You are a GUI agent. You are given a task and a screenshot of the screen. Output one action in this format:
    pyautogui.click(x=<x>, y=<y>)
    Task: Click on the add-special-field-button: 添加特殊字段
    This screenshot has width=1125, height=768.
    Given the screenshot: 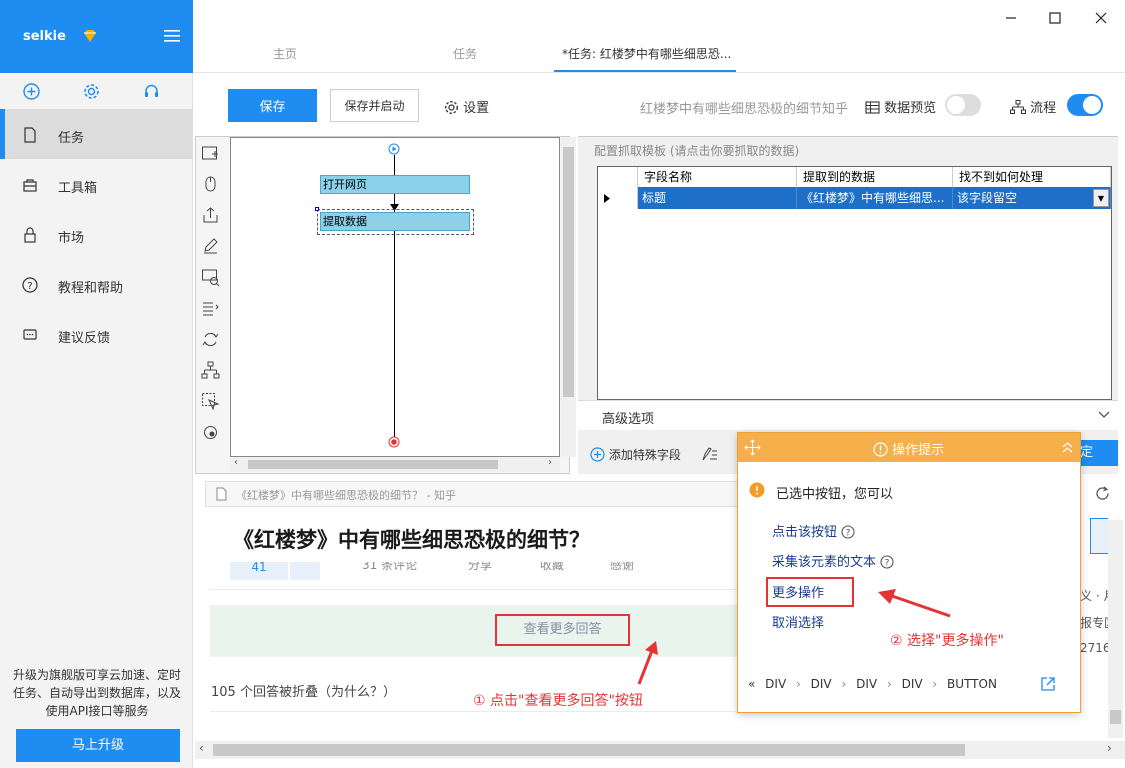 What is the action you would take?
    pyautogui.click(x=635, y=454)
    